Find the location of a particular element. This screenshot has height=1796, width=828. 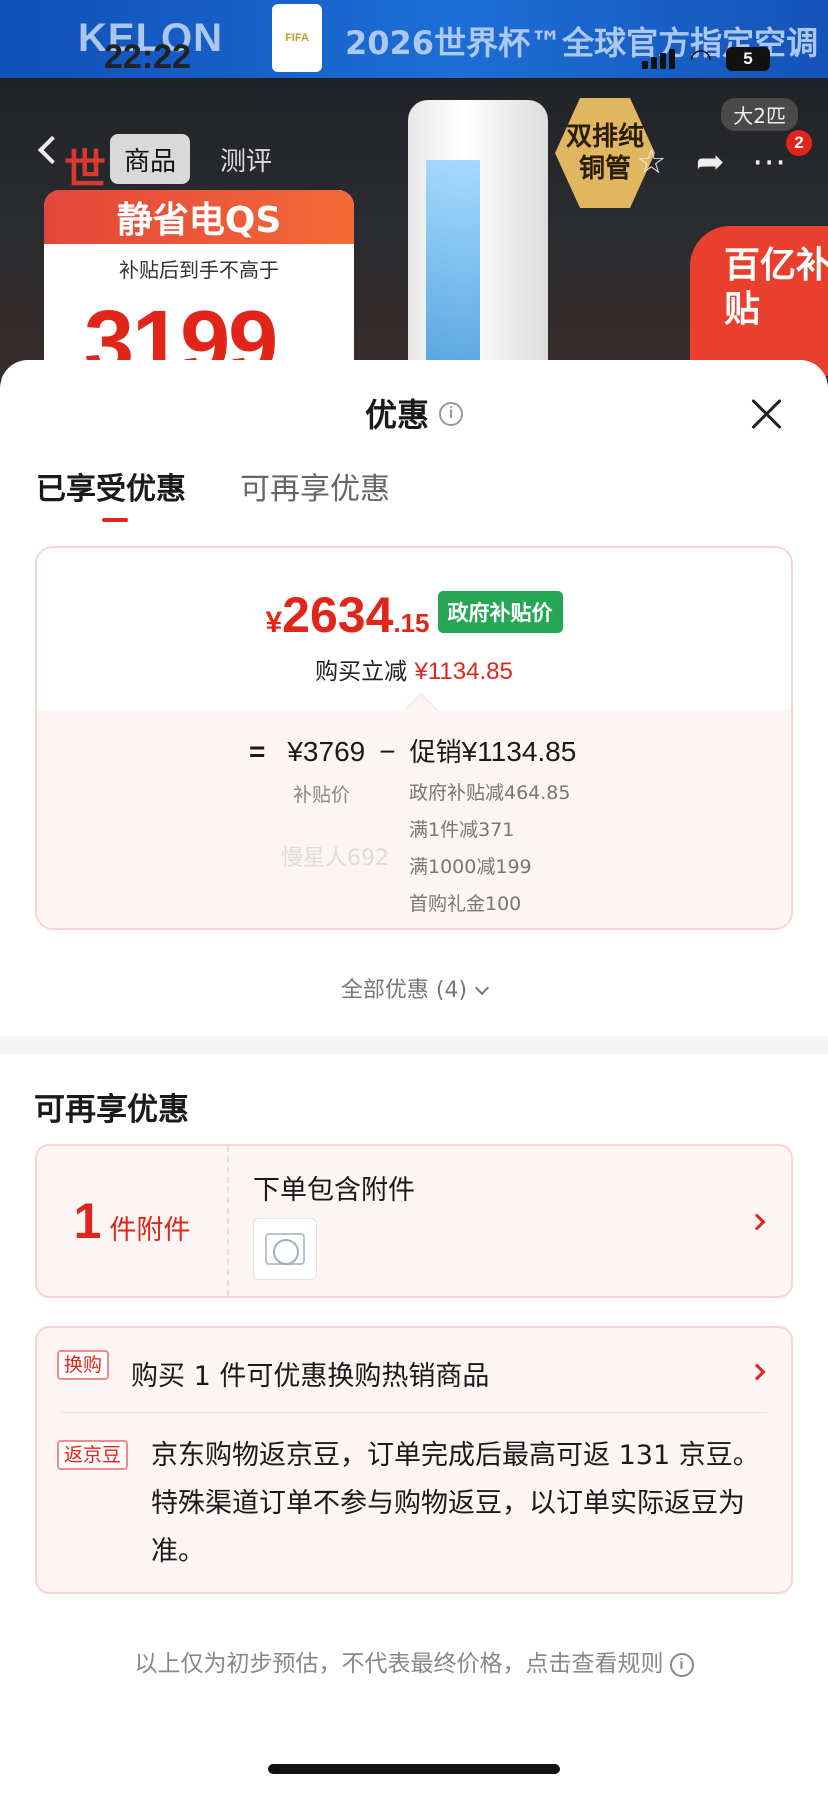

exchange-tag: 换购 is located at coordinates (83, 1365).